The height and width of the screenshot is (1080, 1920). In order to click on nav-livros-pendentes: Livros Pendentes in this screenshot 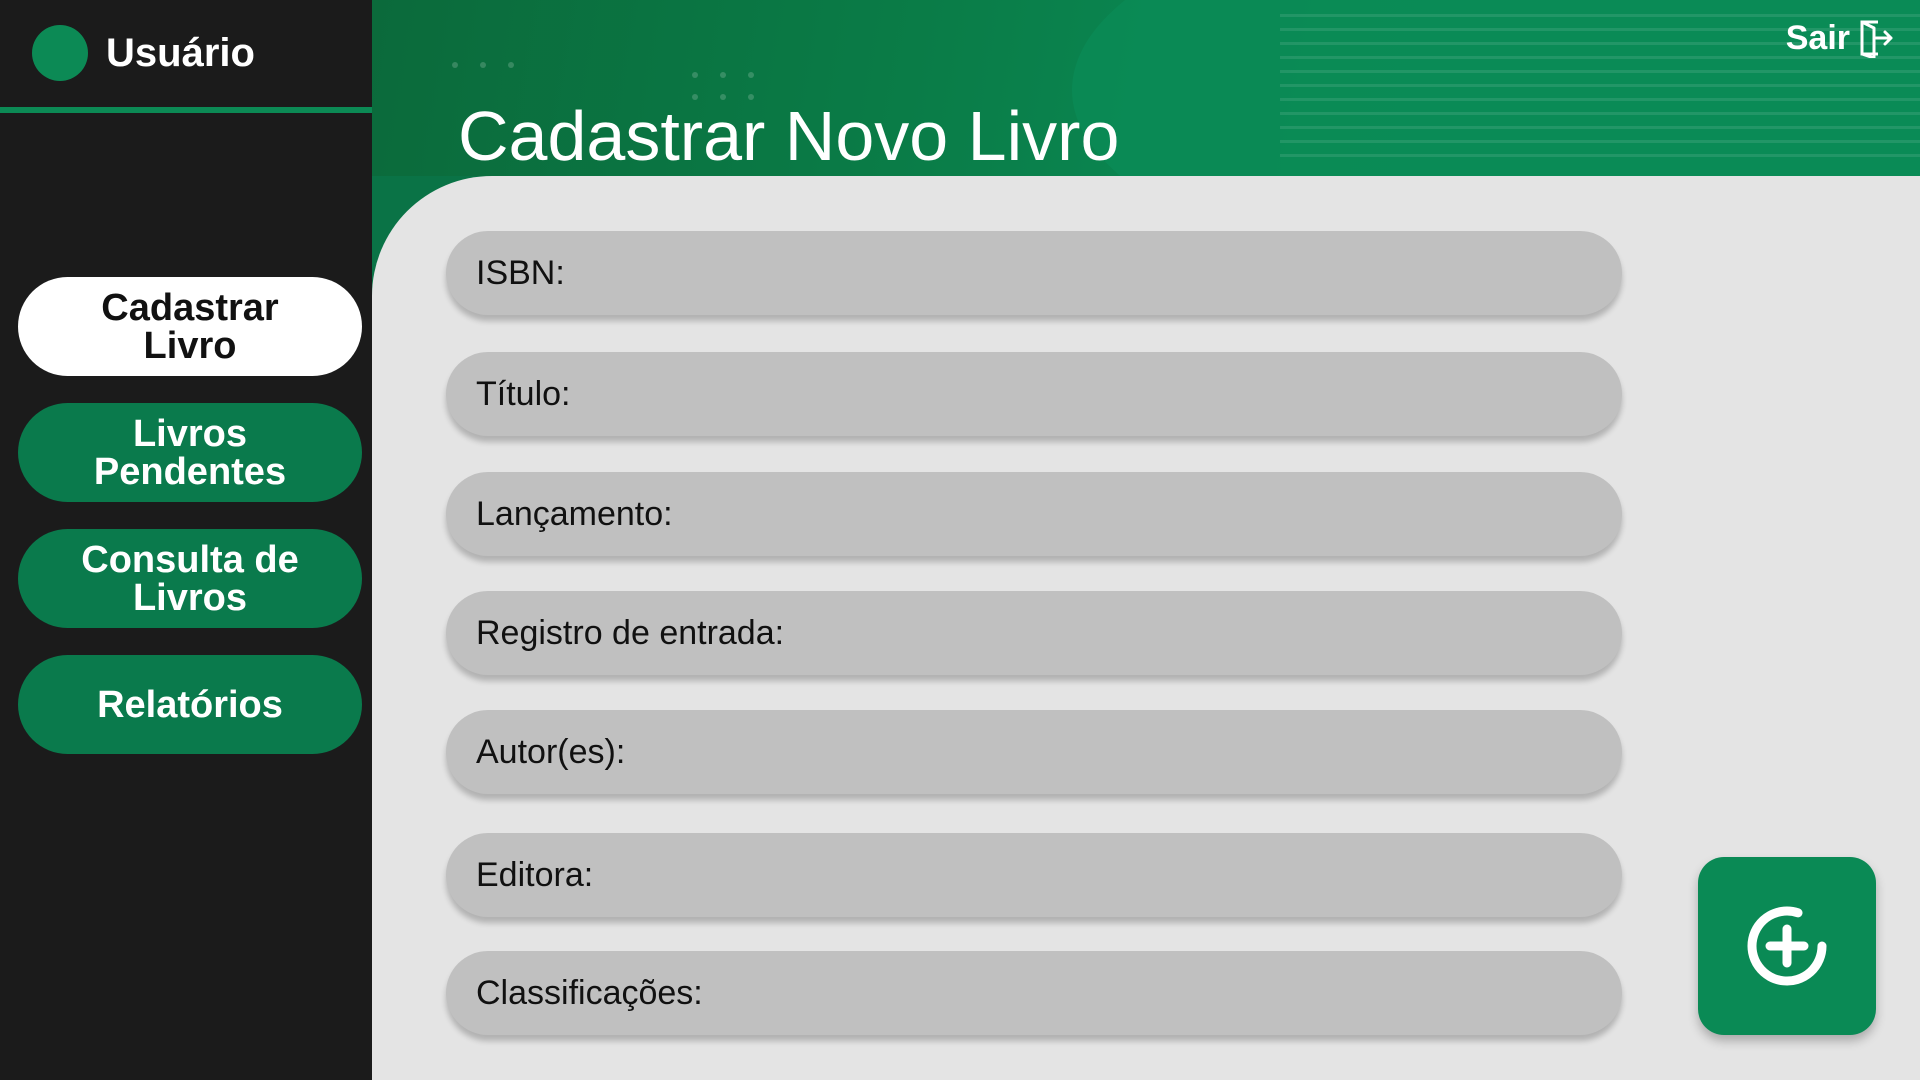, I will do `click(190, 452)`.